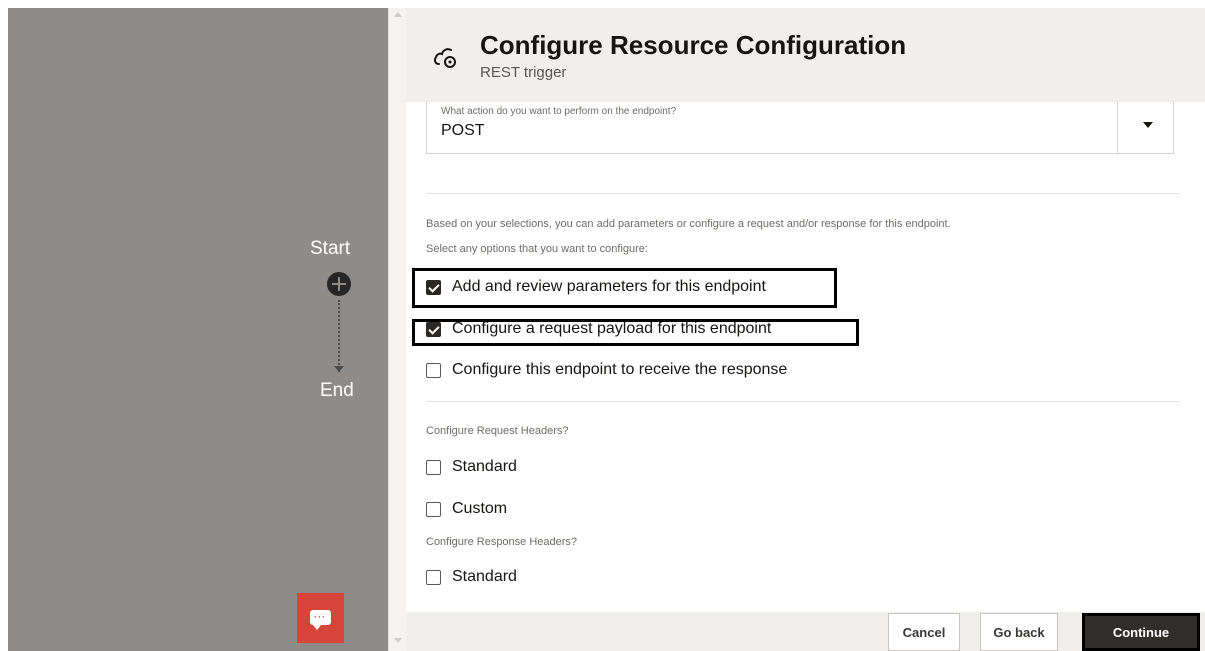  I want to click on page-title: Configure Resource Configuration, so click(693, 45).